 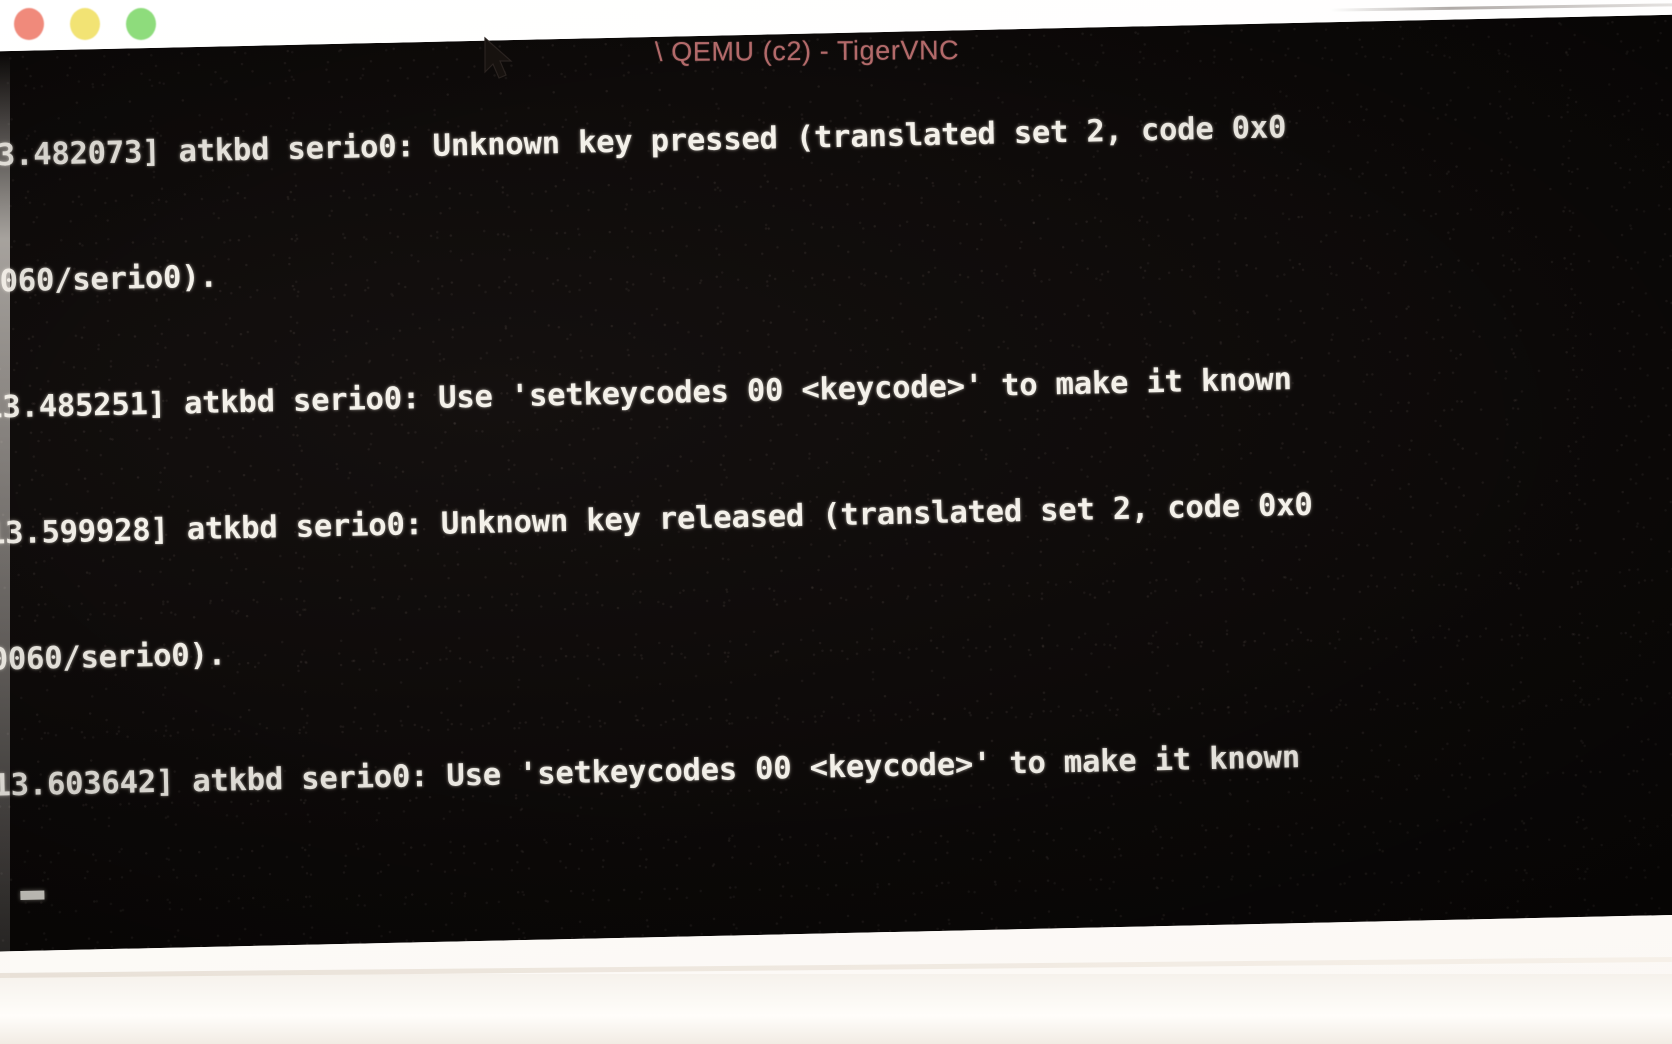 I want to click on window-title: \ QEMU (c2) - TigerVNC, so click(x=807, y=51).